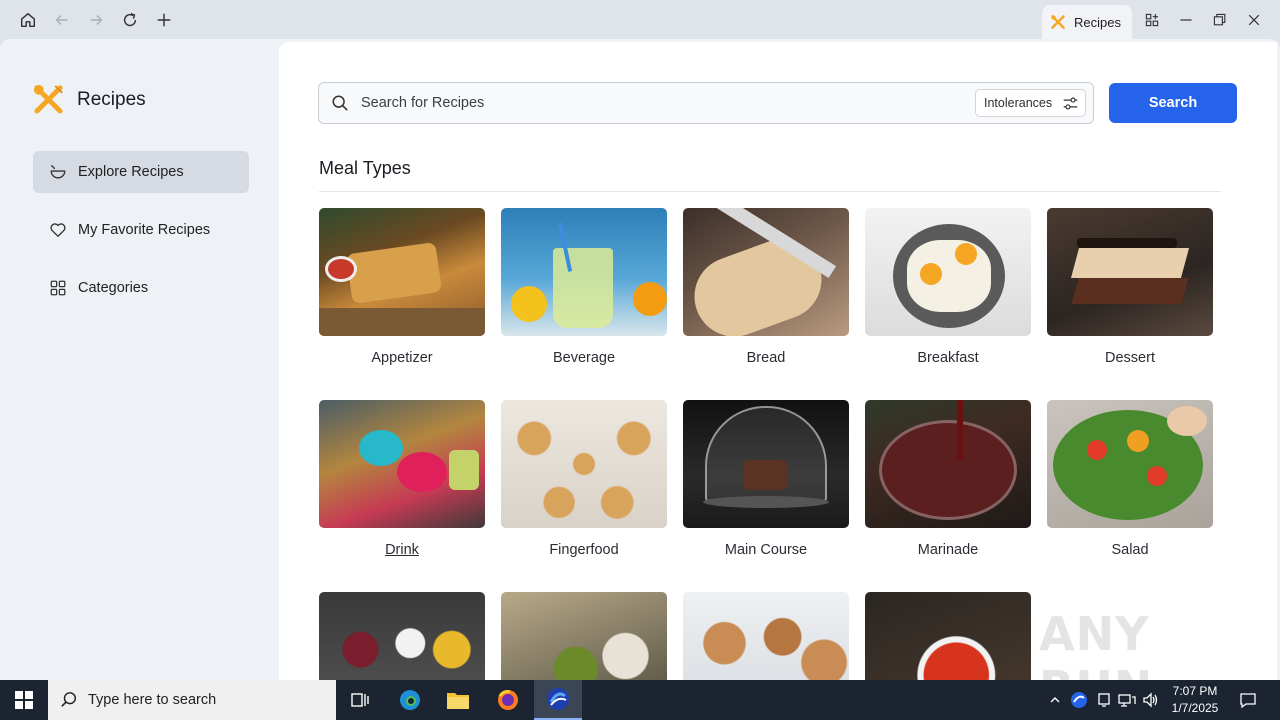  I want to click on recipes-app-taskbar-icon, so click(558, 700).